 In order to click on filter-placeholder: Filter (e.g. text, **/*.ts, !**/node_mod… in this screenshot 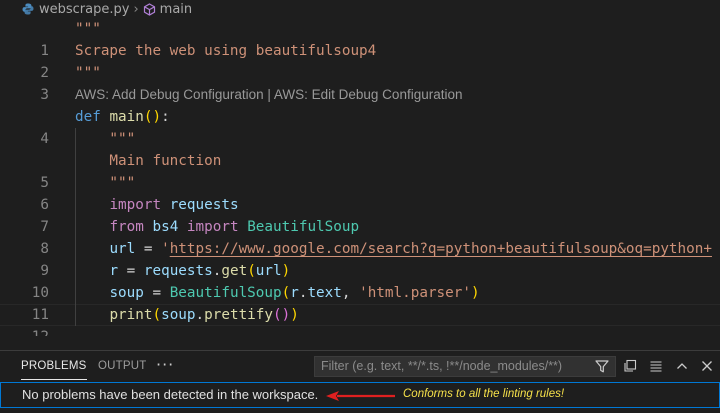, I will do `click(442, 366)`.